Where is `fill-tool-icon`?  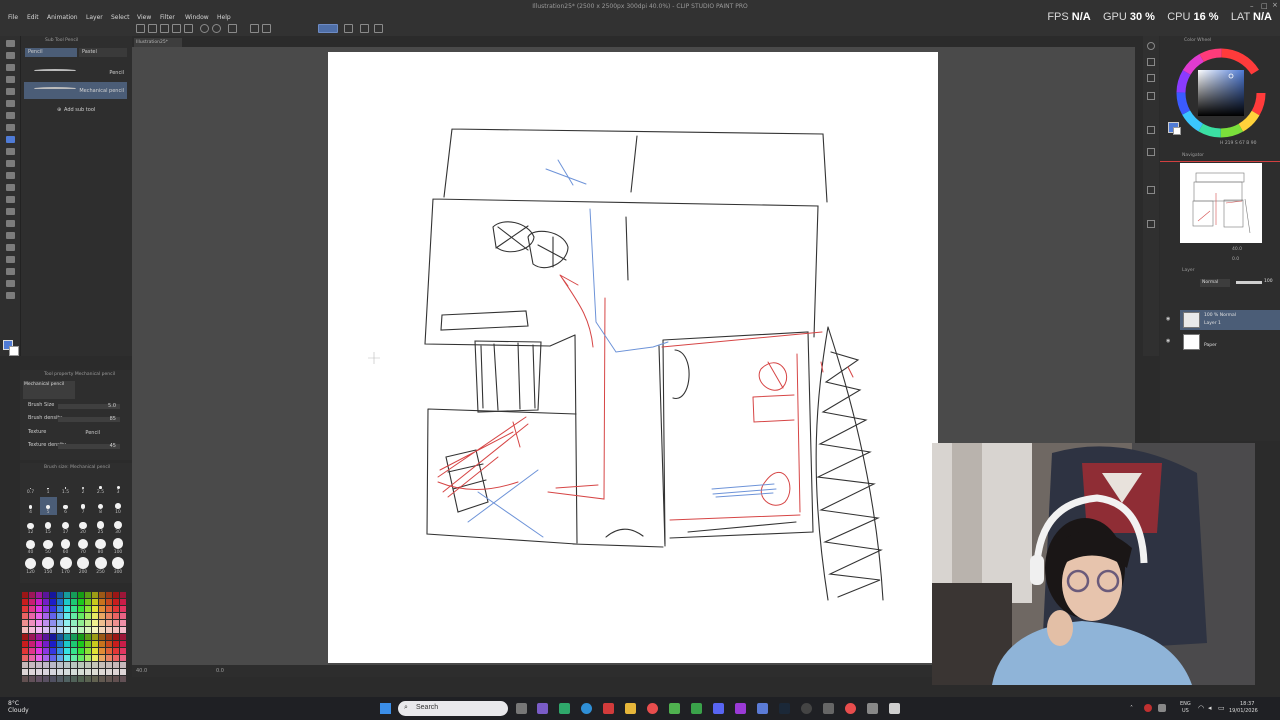
fill-tool-icon is located at coordinates (10, 211).